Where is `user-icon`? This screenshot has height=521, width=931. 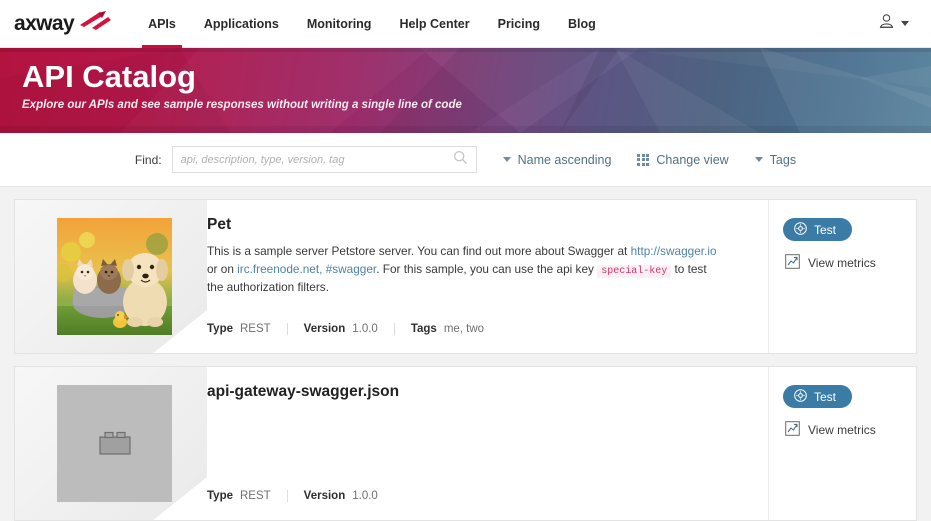
user-icon is located at coordinates (886, 24).